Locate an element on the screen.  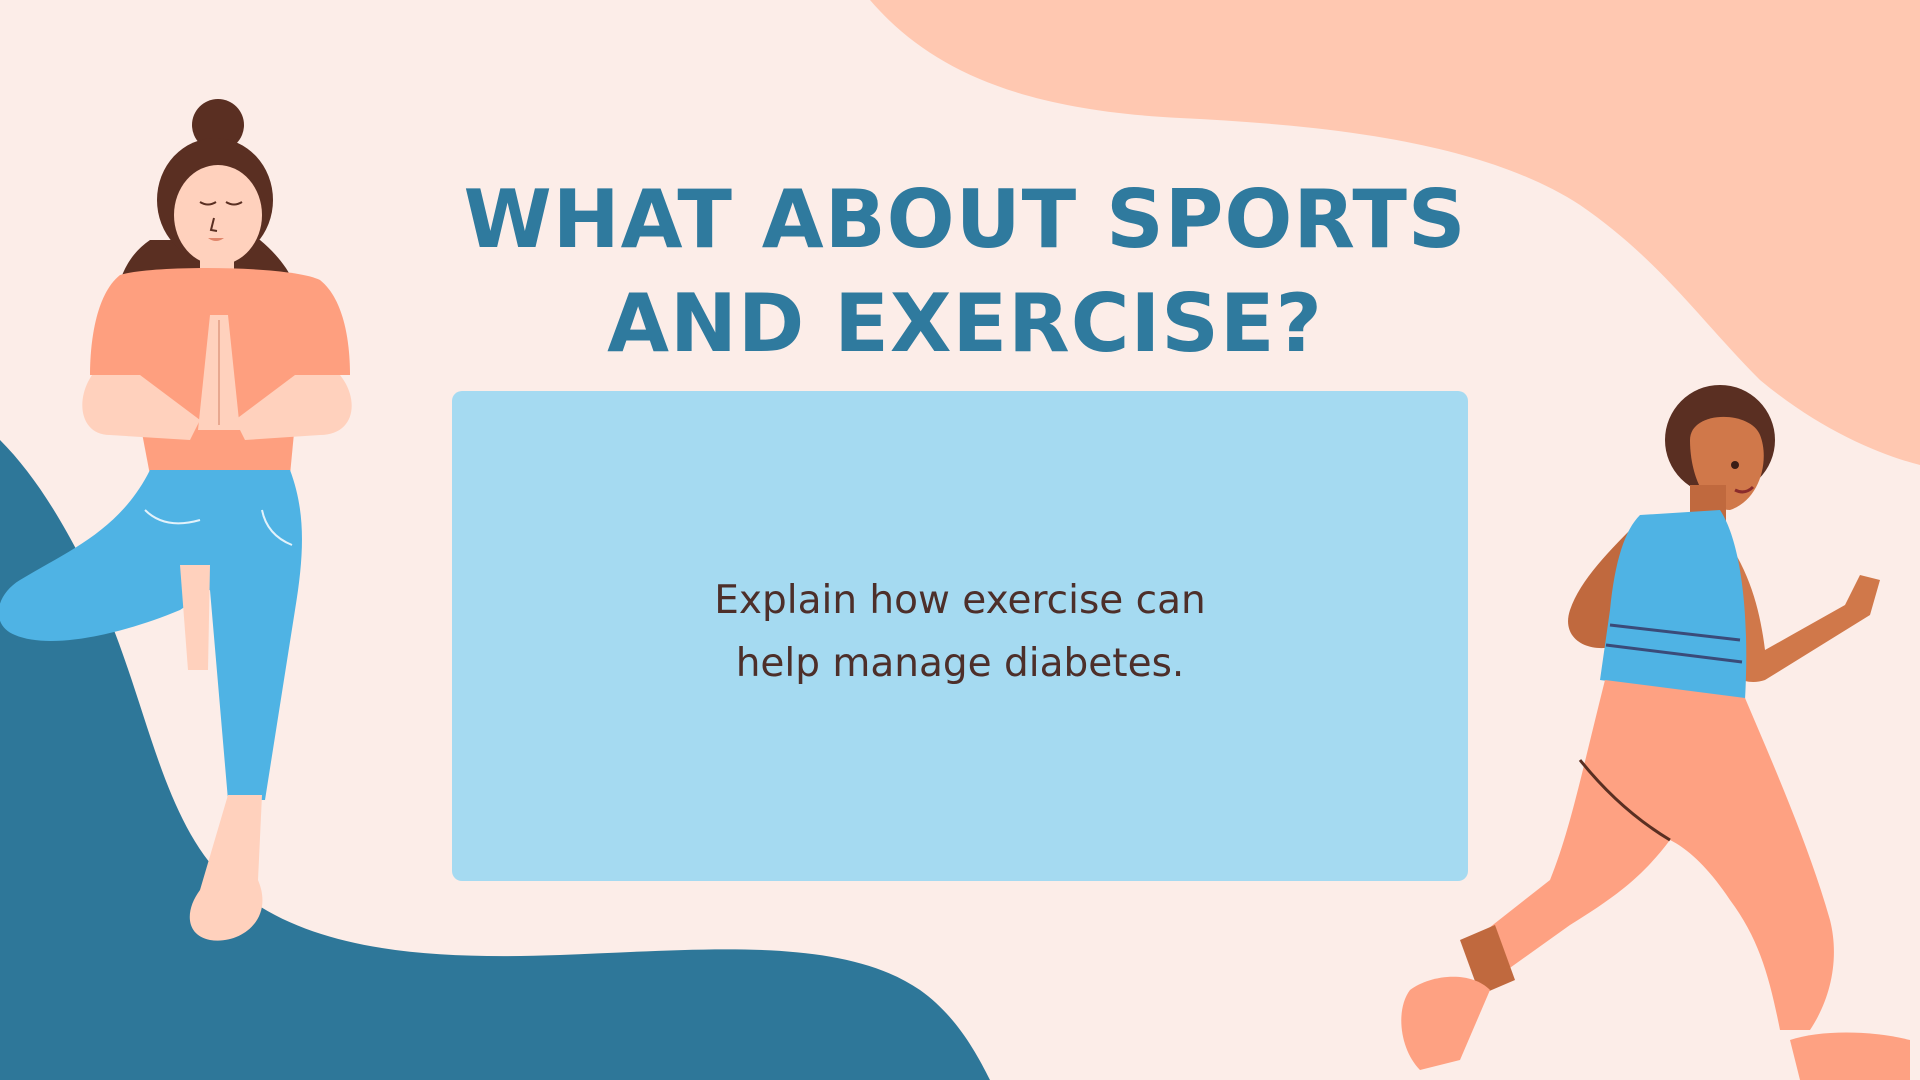
yoga-woman-illustration is located at coordinates (176, 520).